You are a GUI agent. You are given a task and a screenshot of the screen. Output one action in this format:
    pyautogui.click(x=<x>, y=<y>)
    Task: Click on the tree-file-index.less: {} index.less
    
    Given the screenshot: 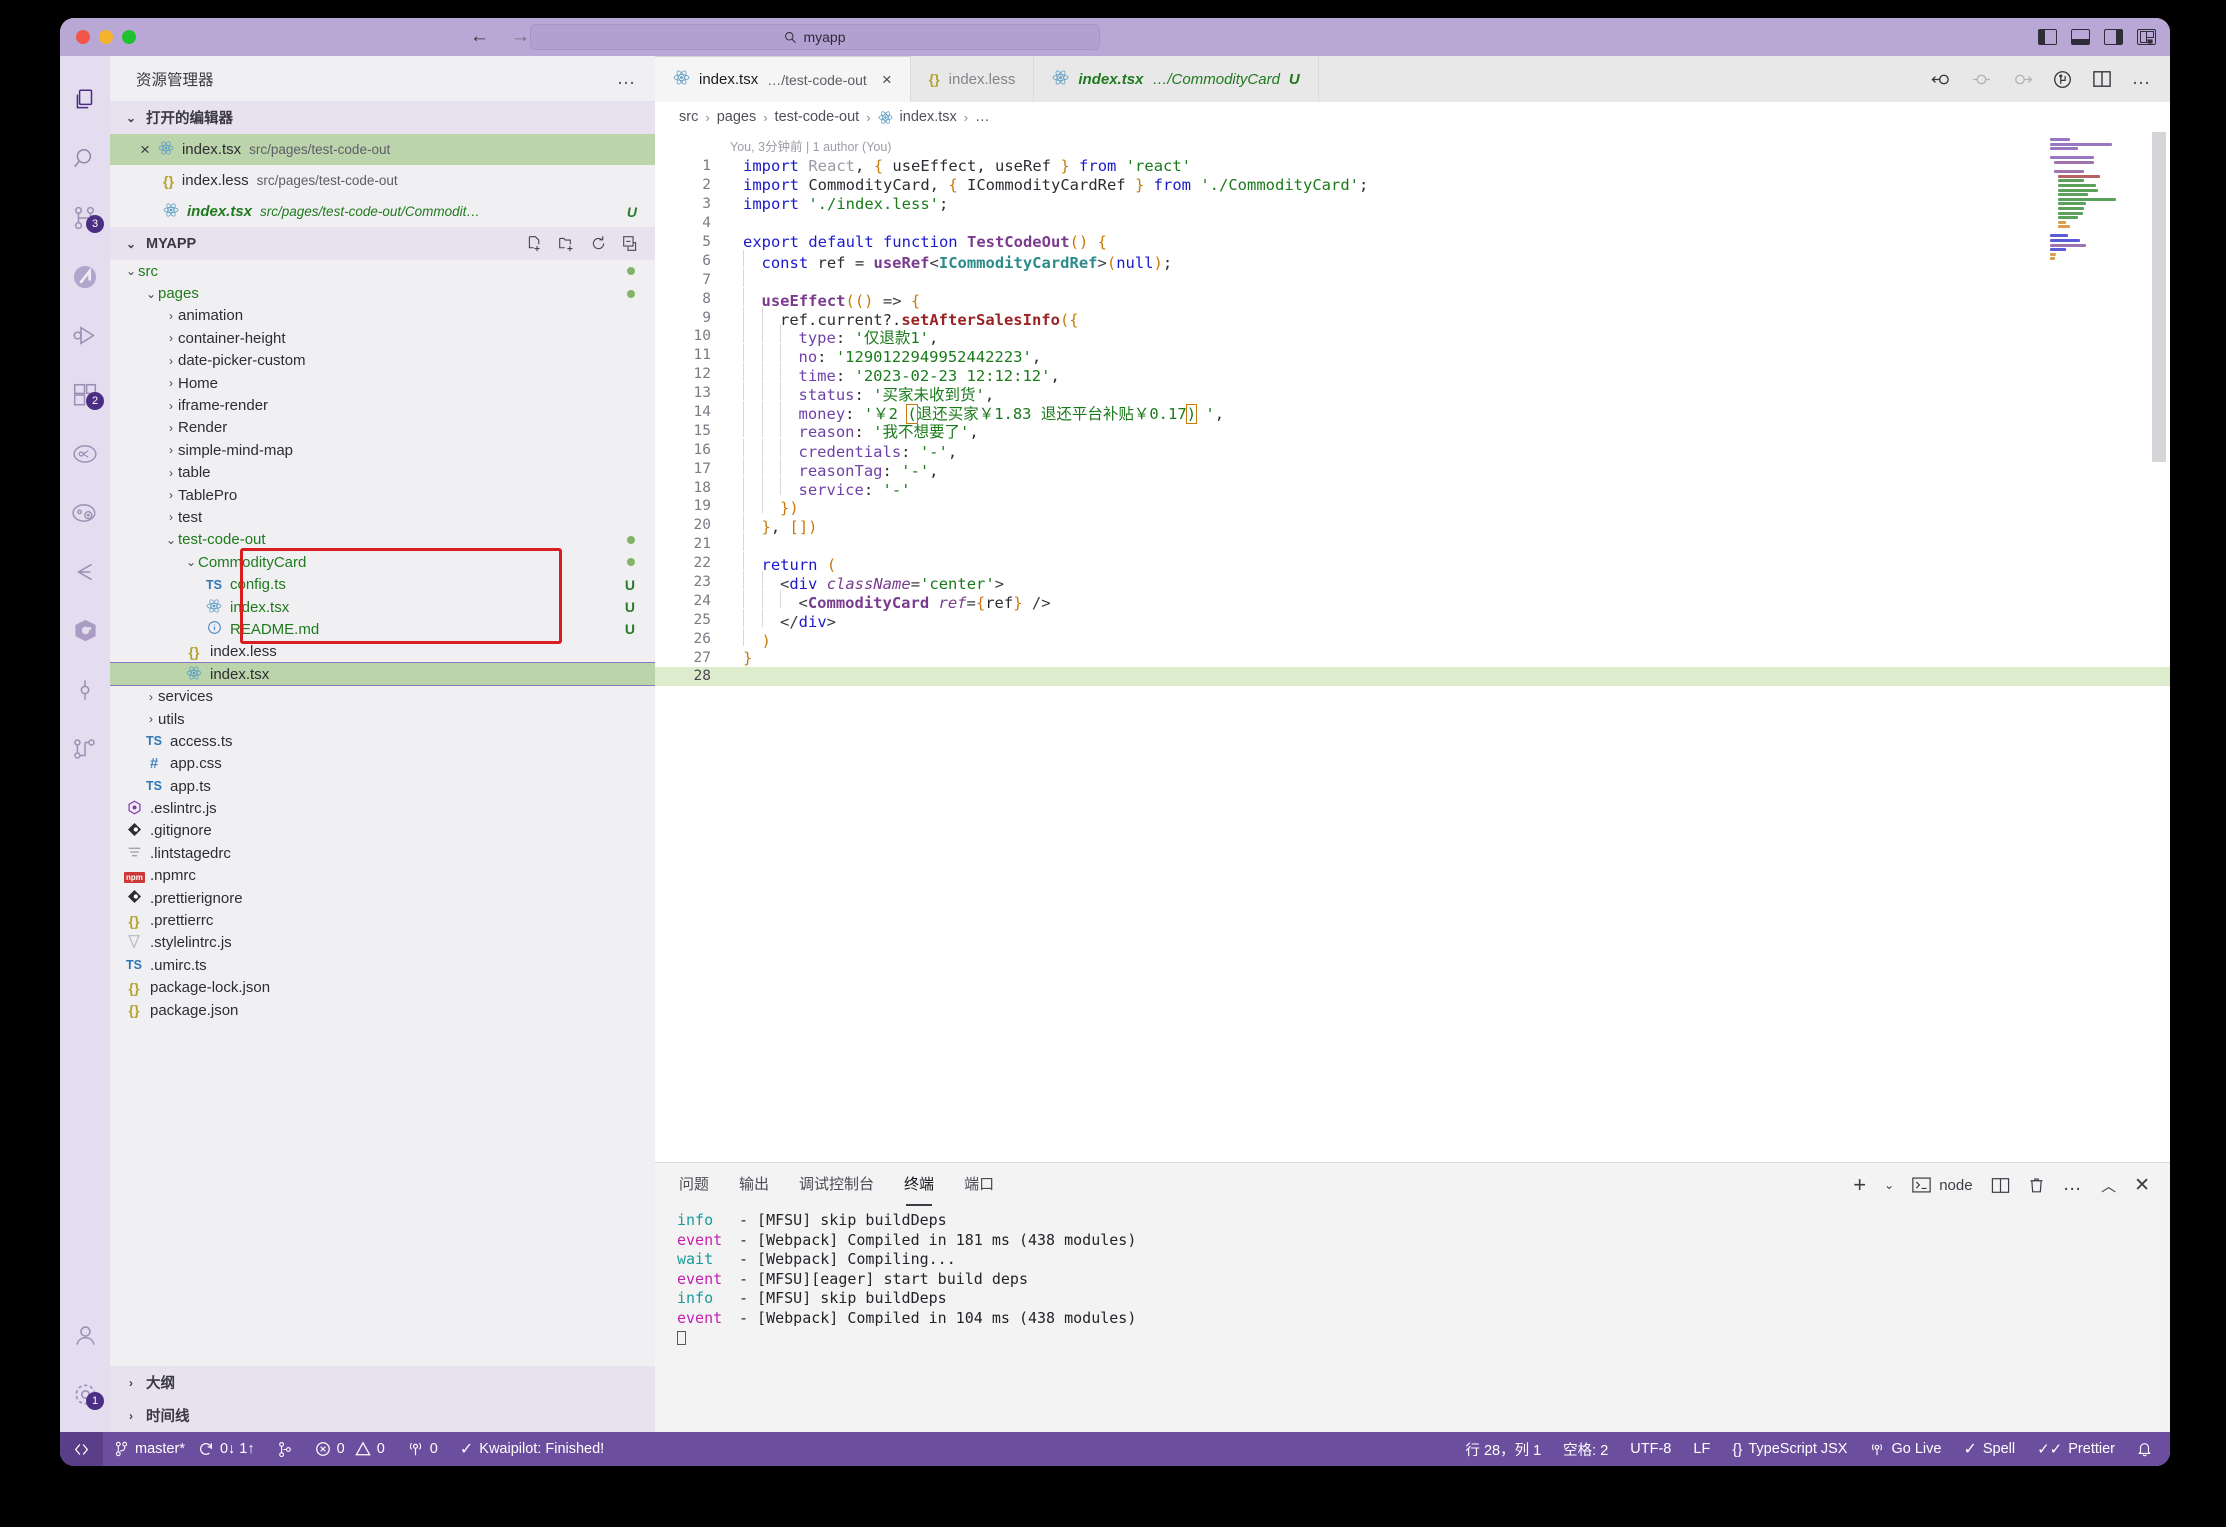 What is the action you would take?
    pyautogui.click(x=382, y=652)
    